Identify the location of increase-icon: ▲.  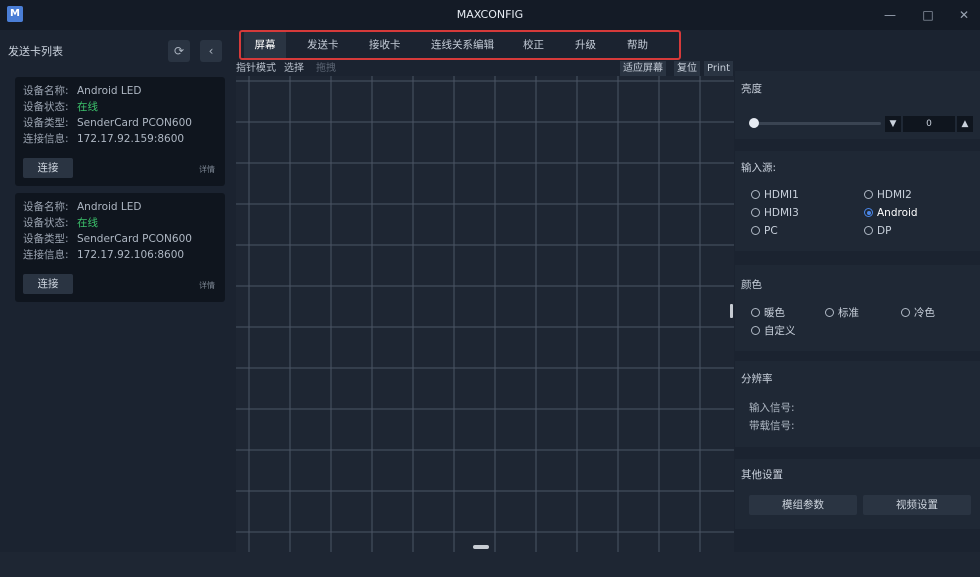
(965, 124).